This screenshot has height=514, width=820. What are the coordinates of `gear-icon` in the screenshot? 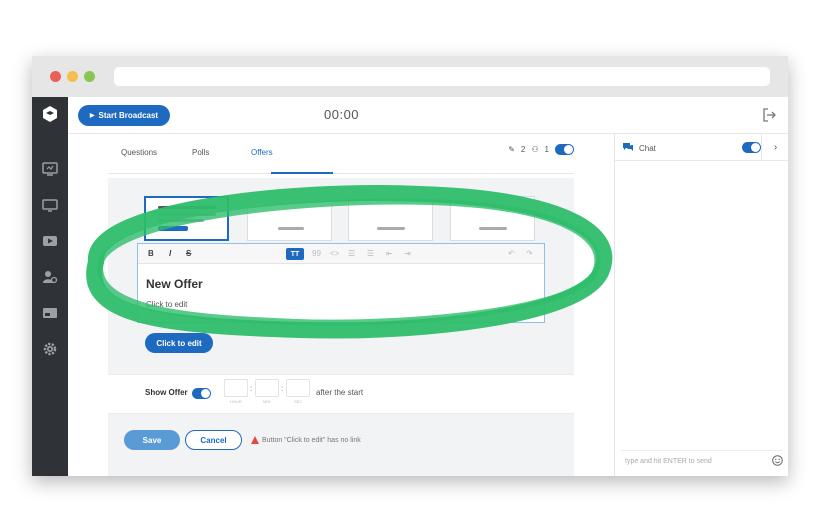 It's located at (50, 349).